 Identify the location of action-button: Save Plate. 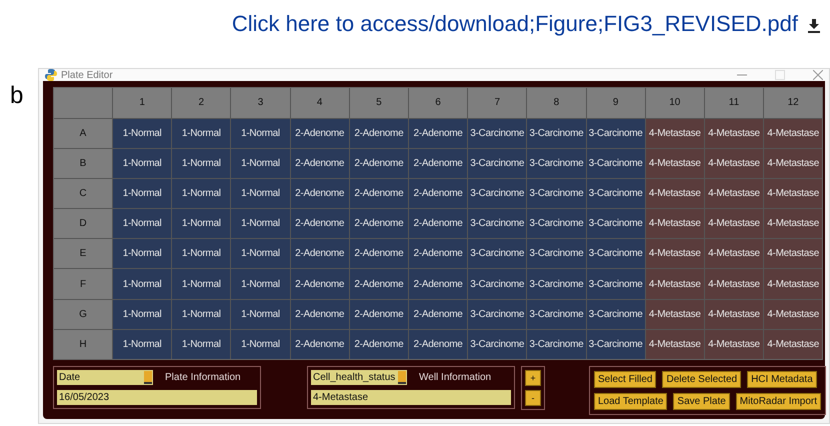
(701, 401).